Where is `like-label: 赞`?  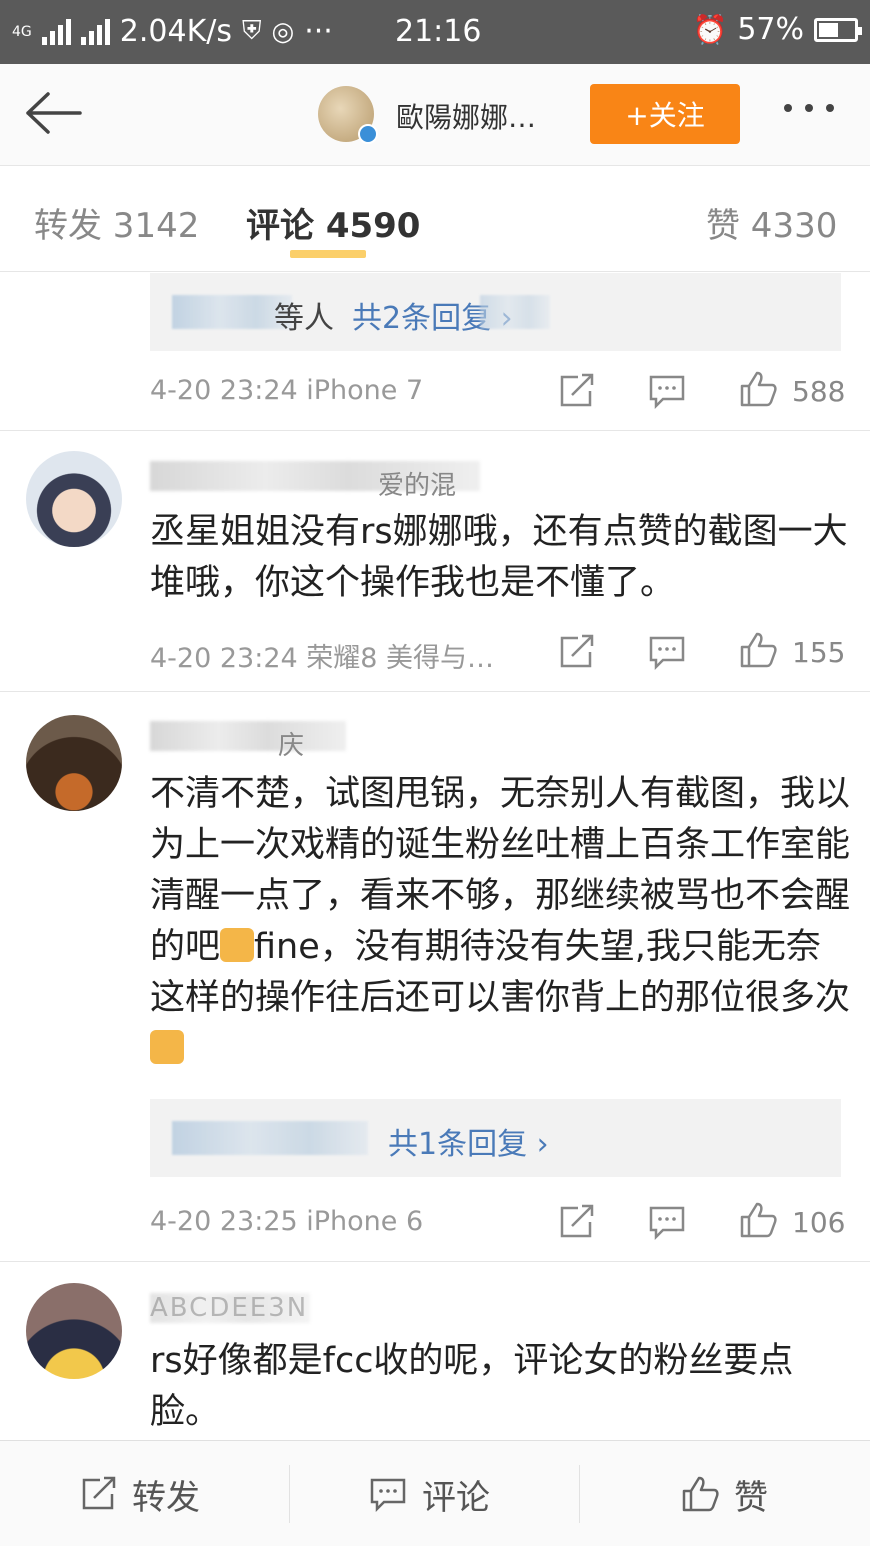
like-label: 赞 is located at coordinates (751, 1497).